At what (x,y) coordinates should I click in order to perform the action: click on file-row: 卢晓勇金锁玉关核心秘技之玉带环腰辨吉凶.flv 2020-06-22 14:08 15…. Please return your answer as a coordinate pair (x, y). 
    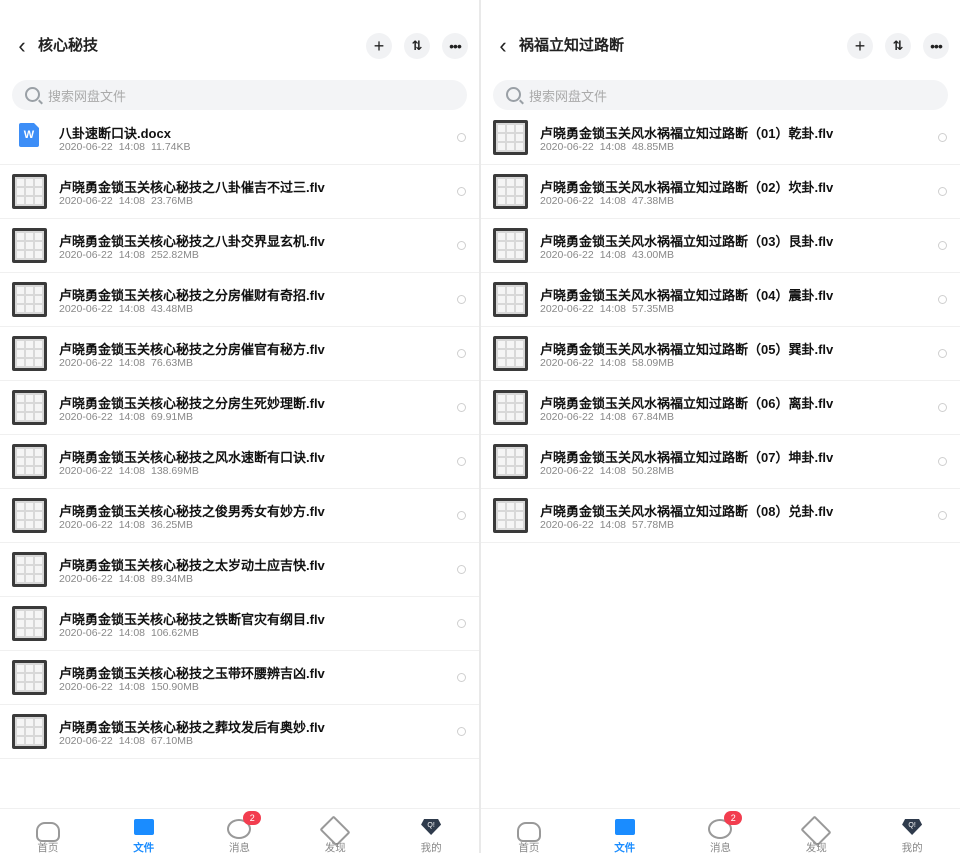
    Looking at the image, I should click on (239, 678).